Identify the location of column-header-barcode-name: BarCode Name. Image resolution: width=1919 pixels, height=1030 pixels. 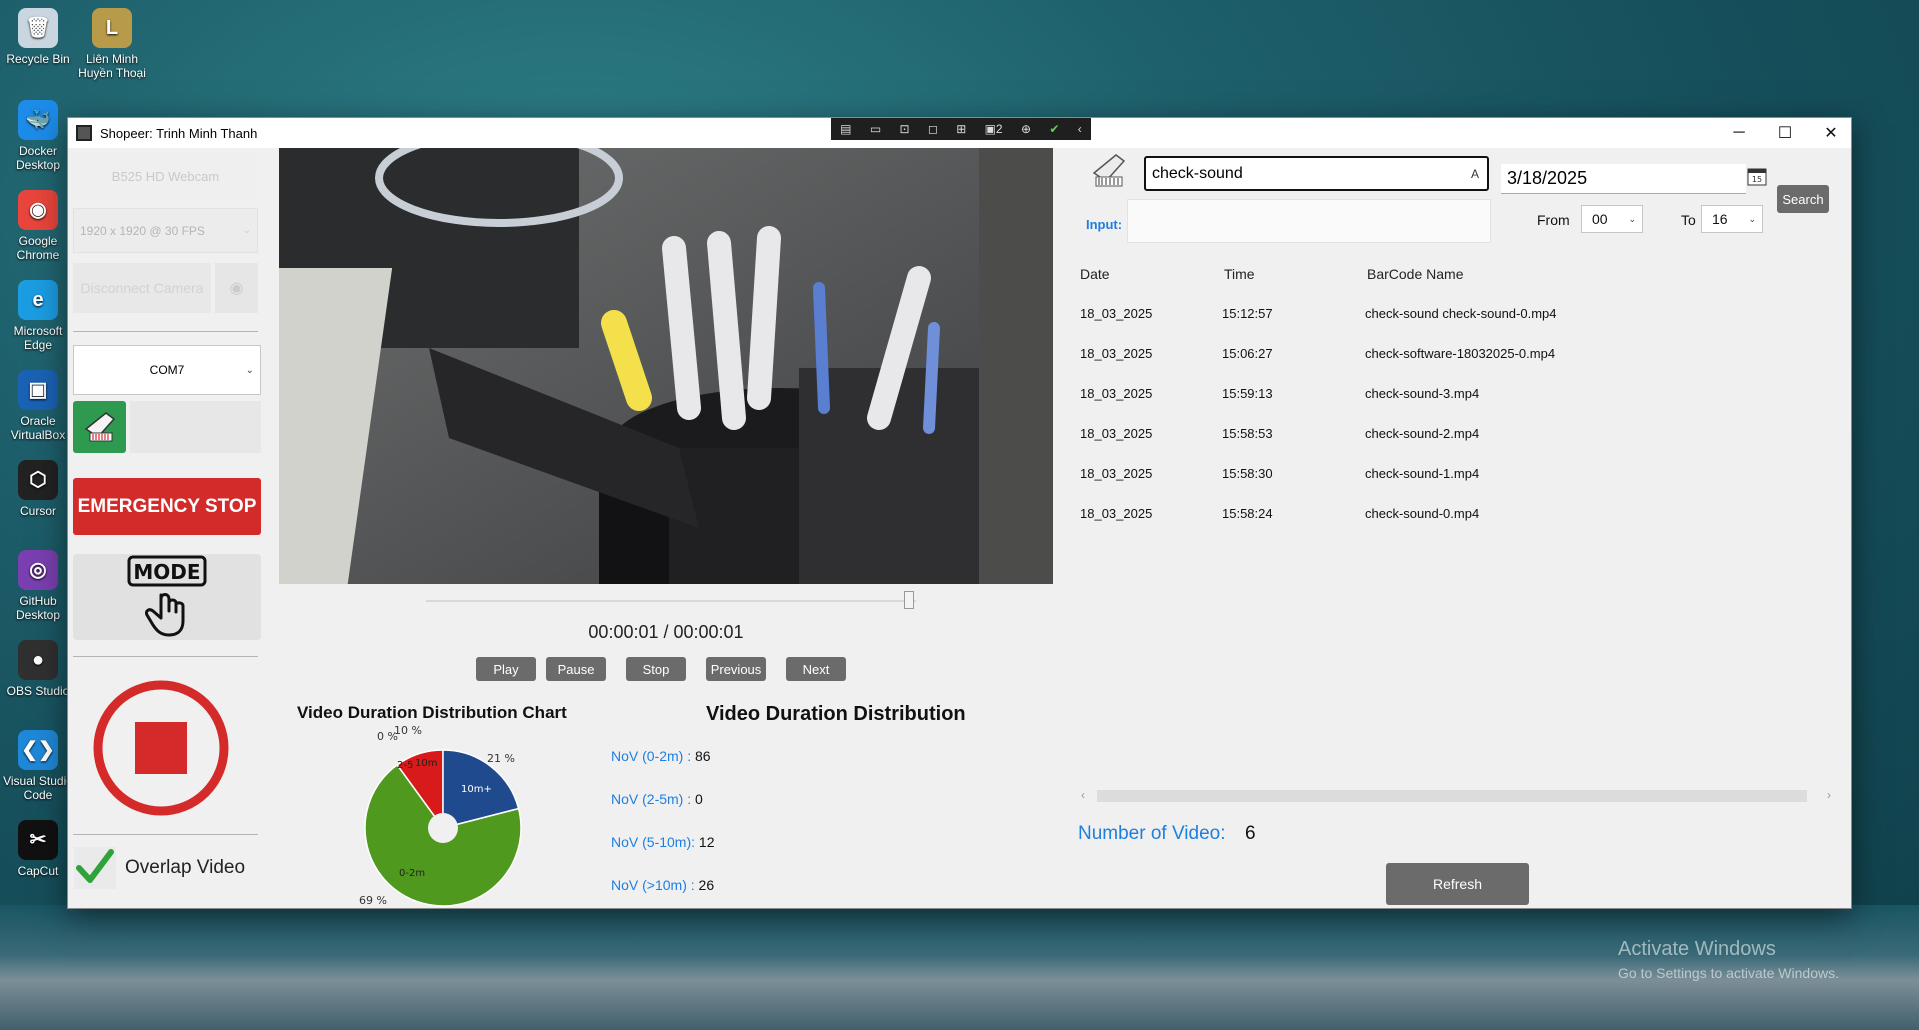
(1415, 274).